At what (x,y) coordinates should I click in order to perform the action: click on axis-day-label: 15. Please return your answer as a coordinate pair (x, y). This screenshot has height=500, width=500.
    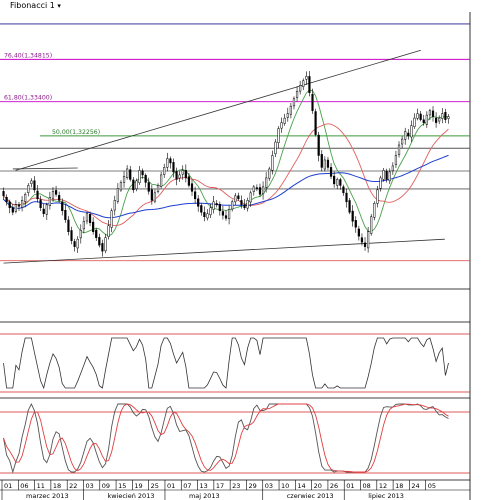
    Looking at the image, I should click on (122, 486).